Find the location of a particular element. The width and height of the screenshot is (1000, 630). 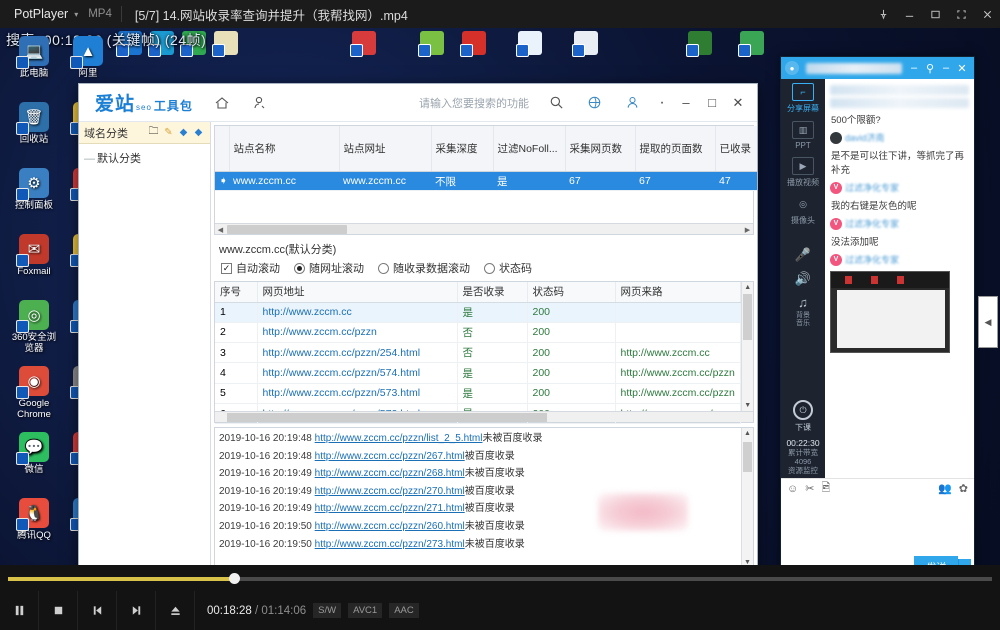

desktop-icon: ◎ 360安全浏览器 is located at coordinates (34, 327).